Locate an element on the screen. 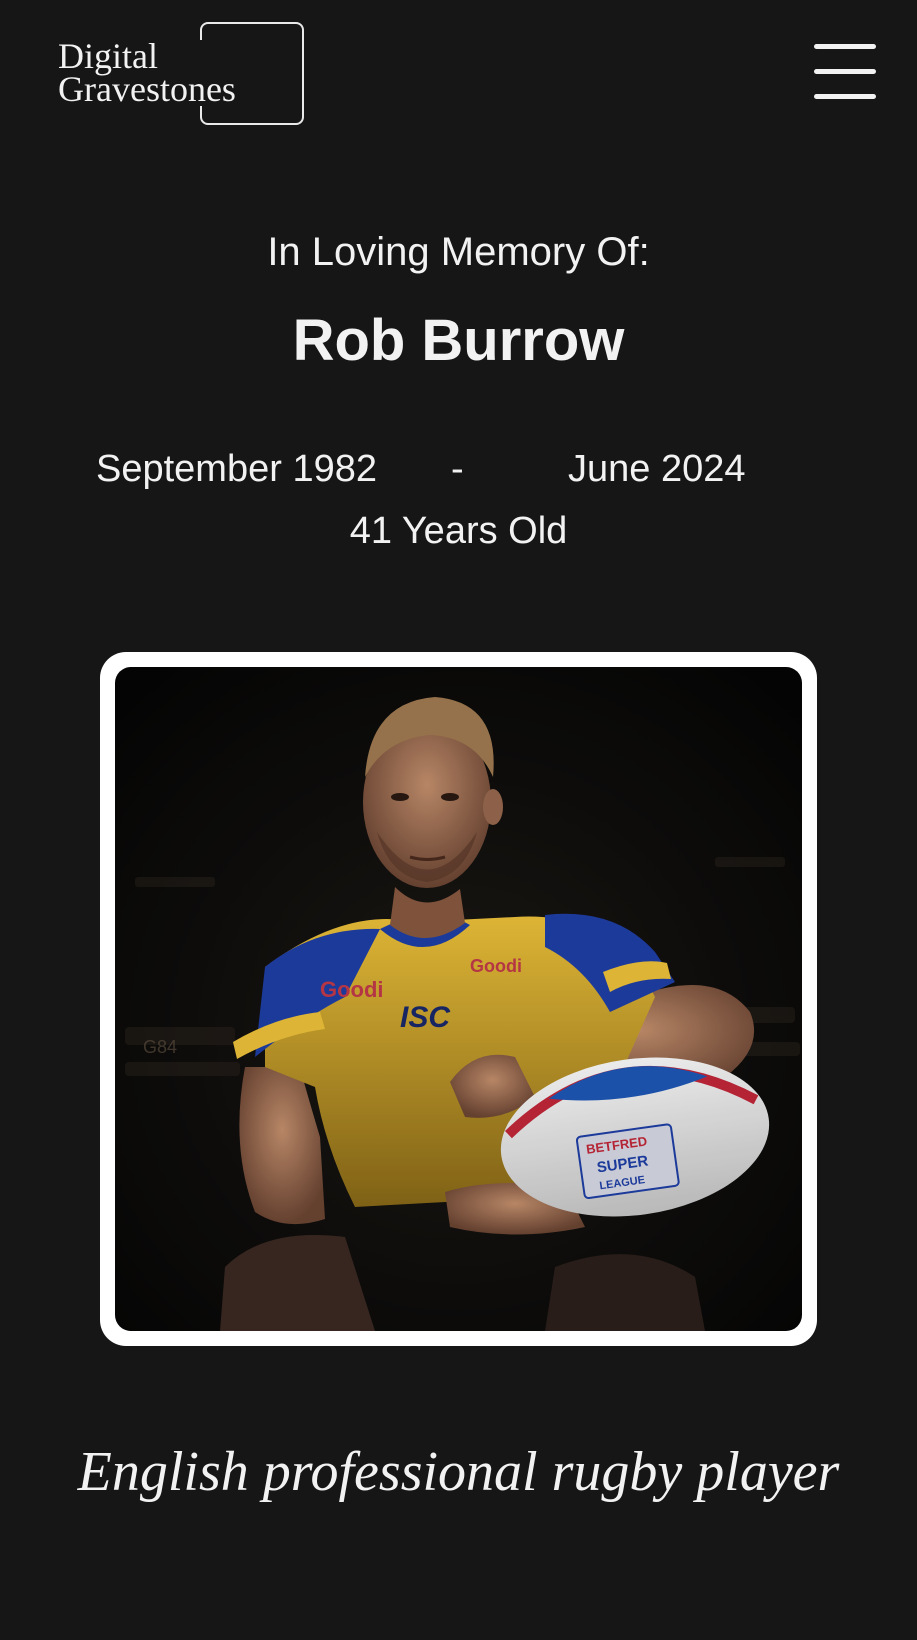 This screenshot has height=1640, width=917. birth-date: September 1982 is located at coordinates (236, 469).